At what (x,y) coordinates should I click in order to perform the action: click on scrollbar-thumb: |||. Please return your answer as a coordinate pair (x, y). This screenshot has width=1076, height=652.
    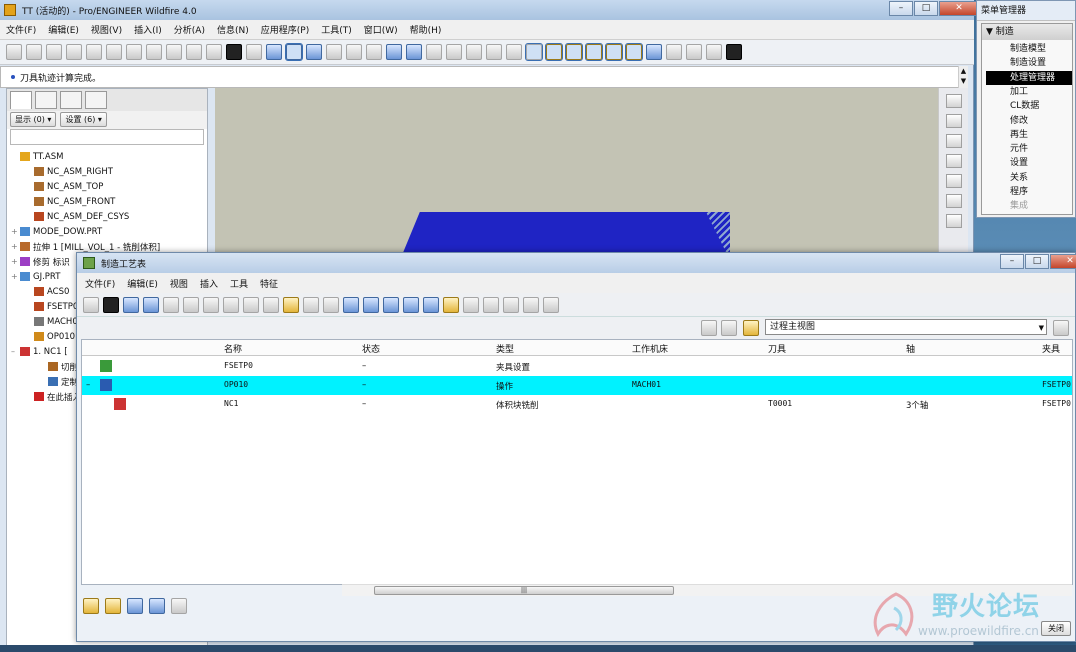
    Looking at the image, I should click on (524, 590).